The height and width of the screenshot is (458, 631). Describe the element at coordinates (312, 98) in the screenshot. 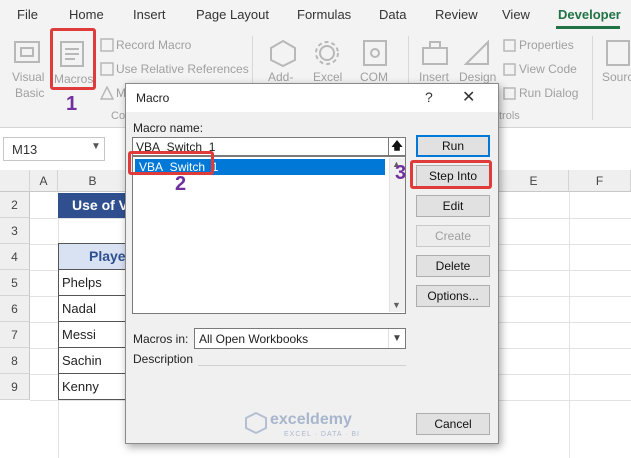

I see `dialog-title-bar: Macro ? ✕` at that location.